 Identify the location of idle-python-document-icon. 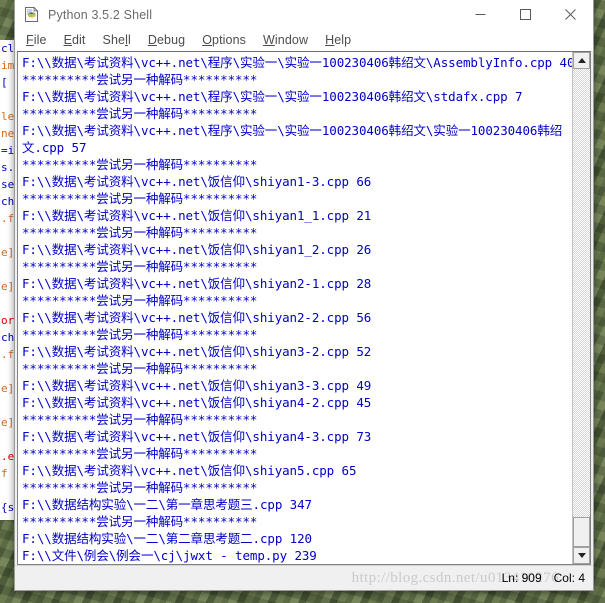
(31, 14).